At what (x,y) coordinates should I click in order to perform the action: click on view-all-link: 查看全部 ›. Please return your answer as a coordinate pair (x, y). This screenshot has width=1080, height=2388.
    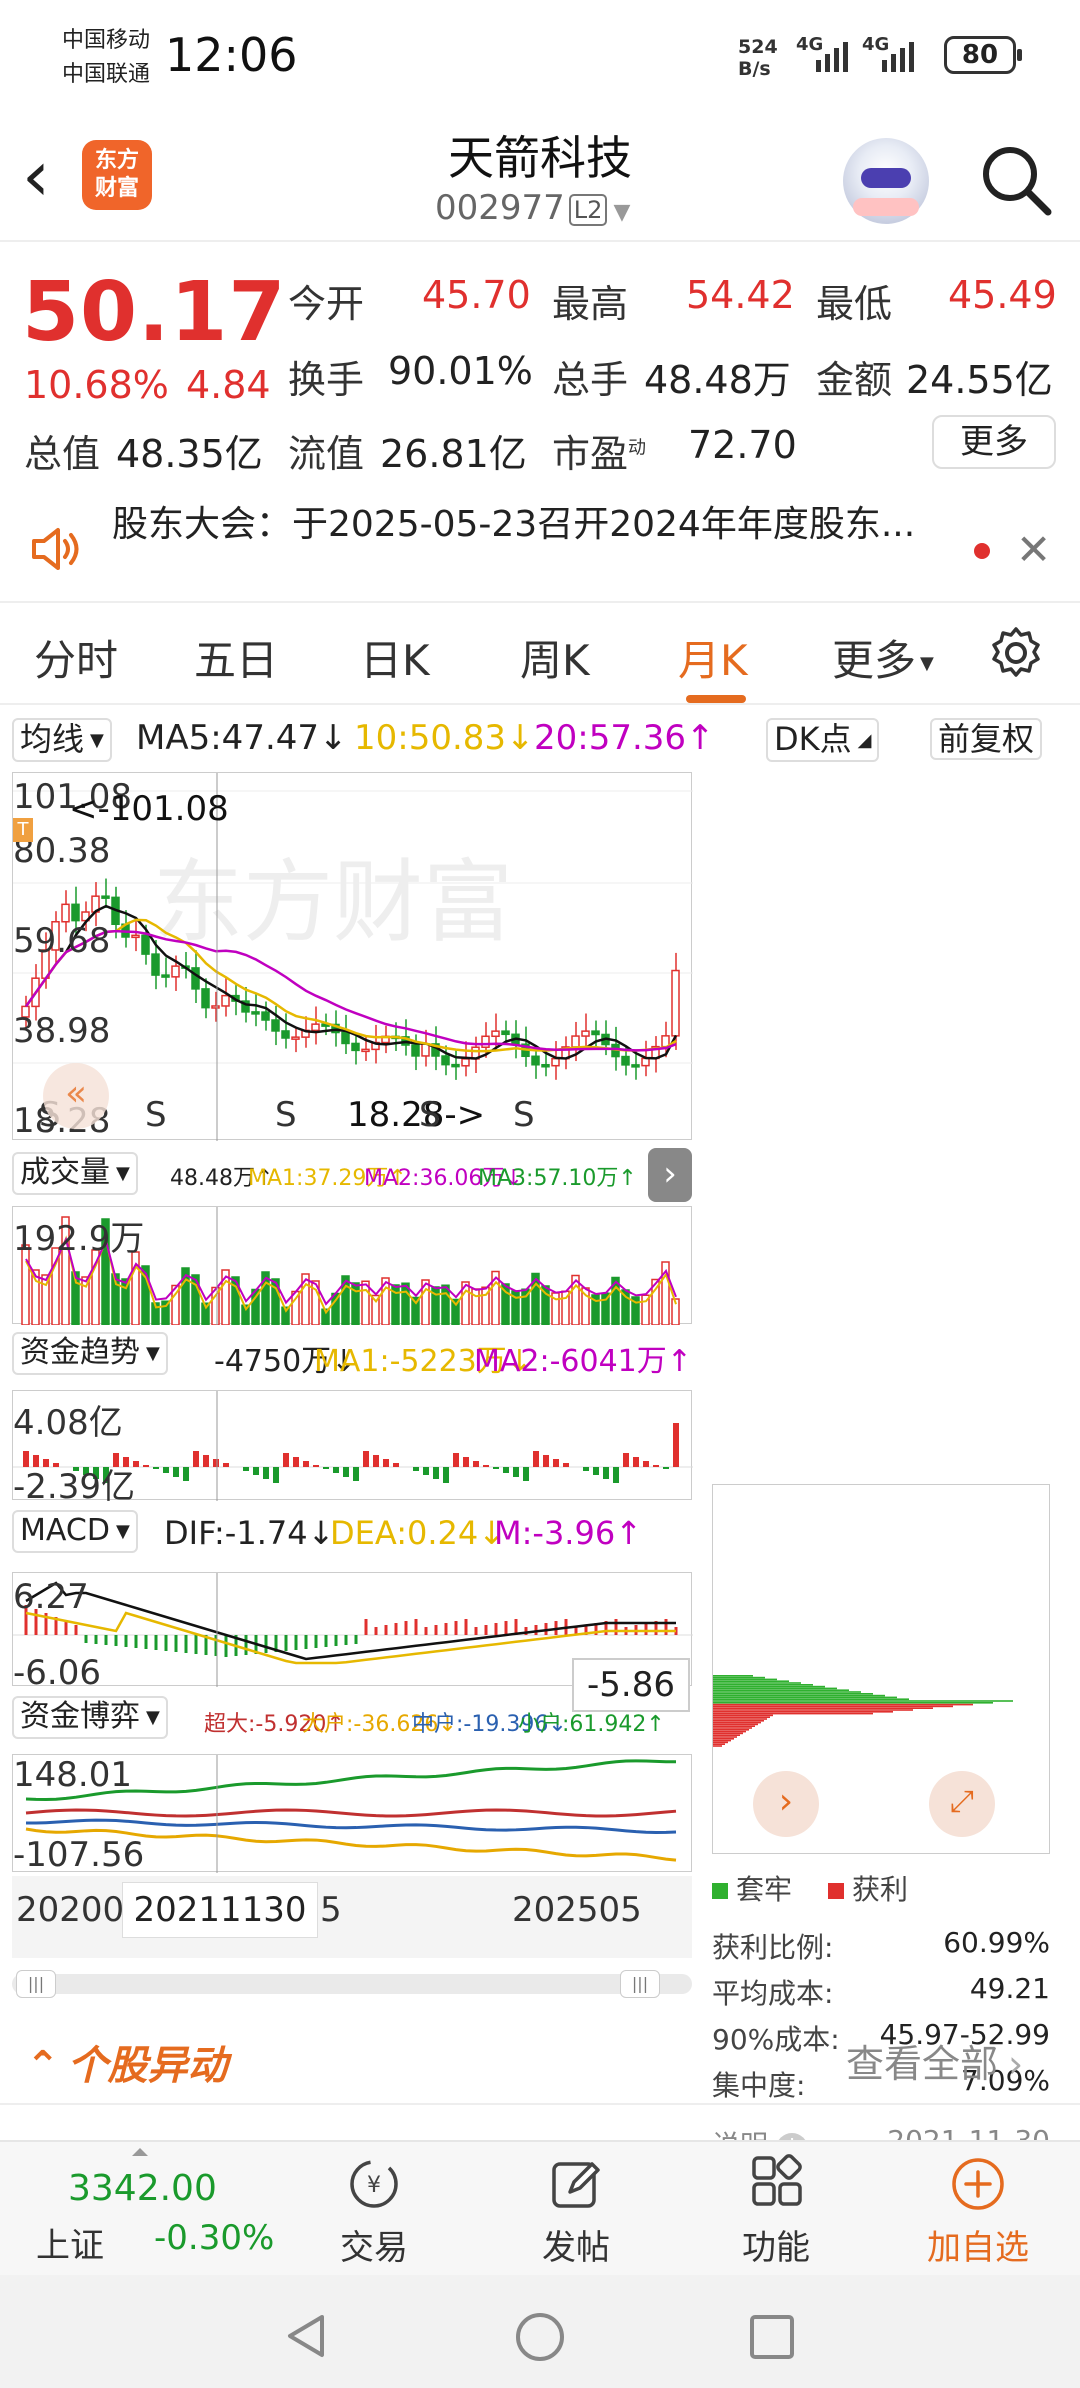
    Looking at the image, I should click on (934, 2060).